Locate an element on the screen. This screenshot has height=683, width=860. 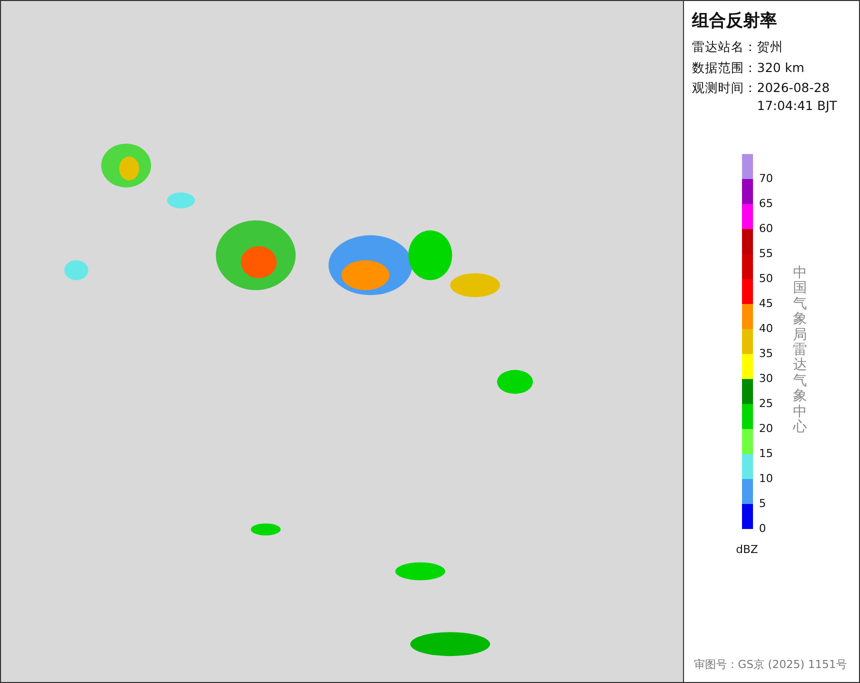
info-value: 贺州 is located at coordinates (770, 47).